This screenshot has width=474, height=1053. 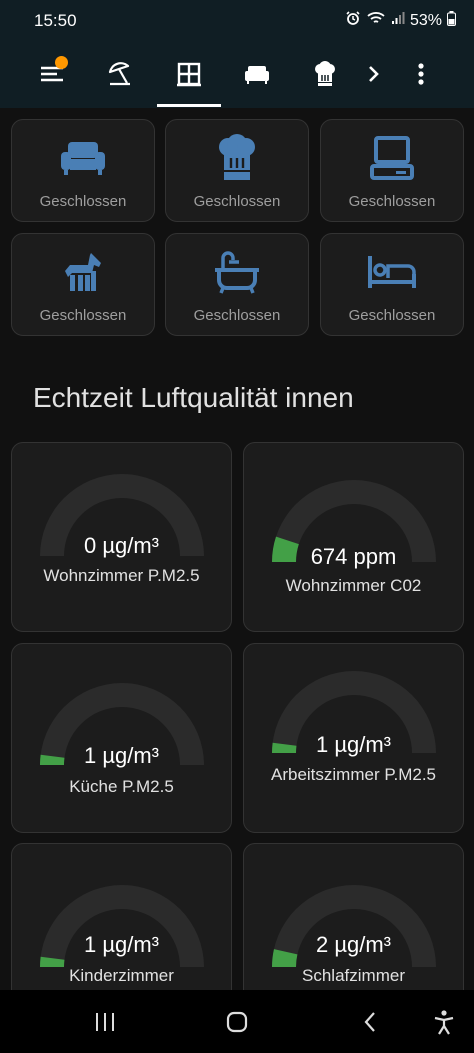 I want to click on battery-icon, so click(x=451, y=20).